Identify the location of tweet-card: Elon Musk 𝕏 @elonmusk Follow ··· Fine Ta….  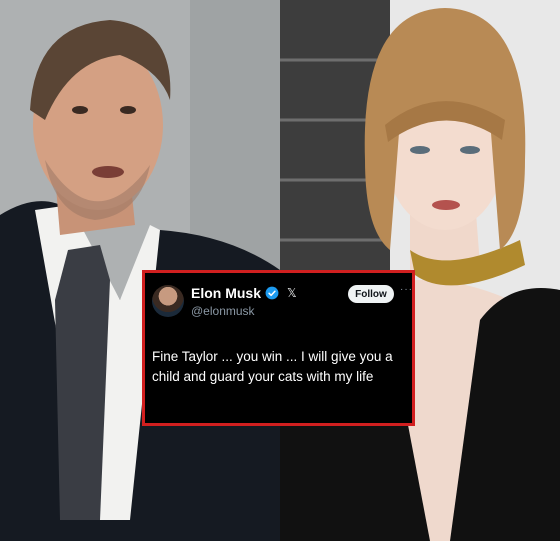
(278, 348).